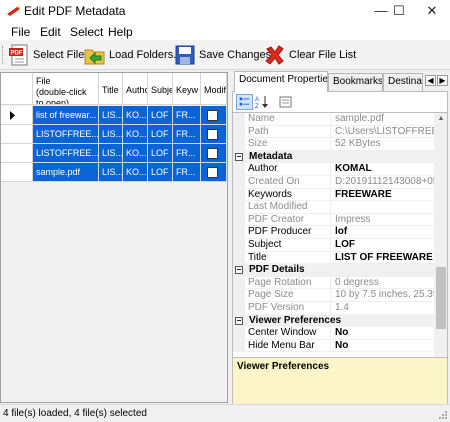 The width and height of the screenshot is (450, 422). I want to click on property-row: Subject LOF, so click(333, 245).